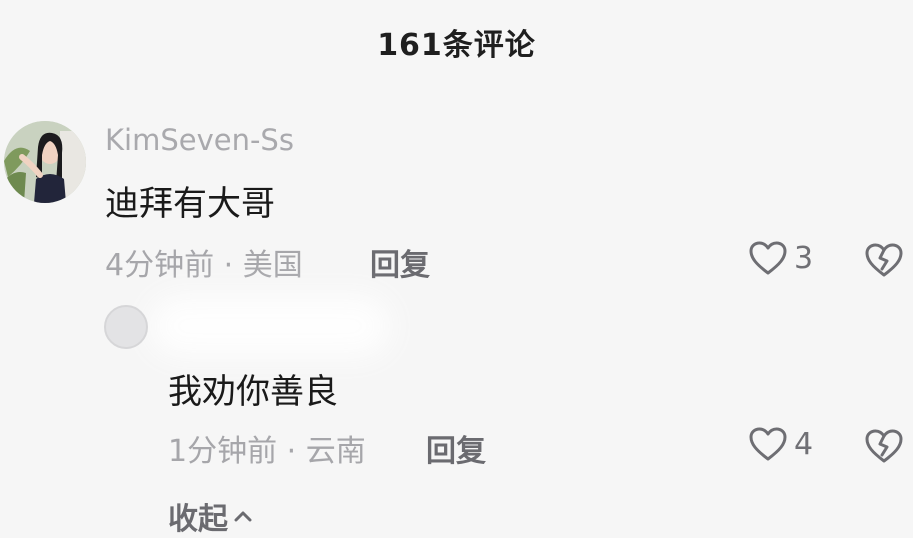  I want to click on reply-reply-button: 回复, so click(456, 448).